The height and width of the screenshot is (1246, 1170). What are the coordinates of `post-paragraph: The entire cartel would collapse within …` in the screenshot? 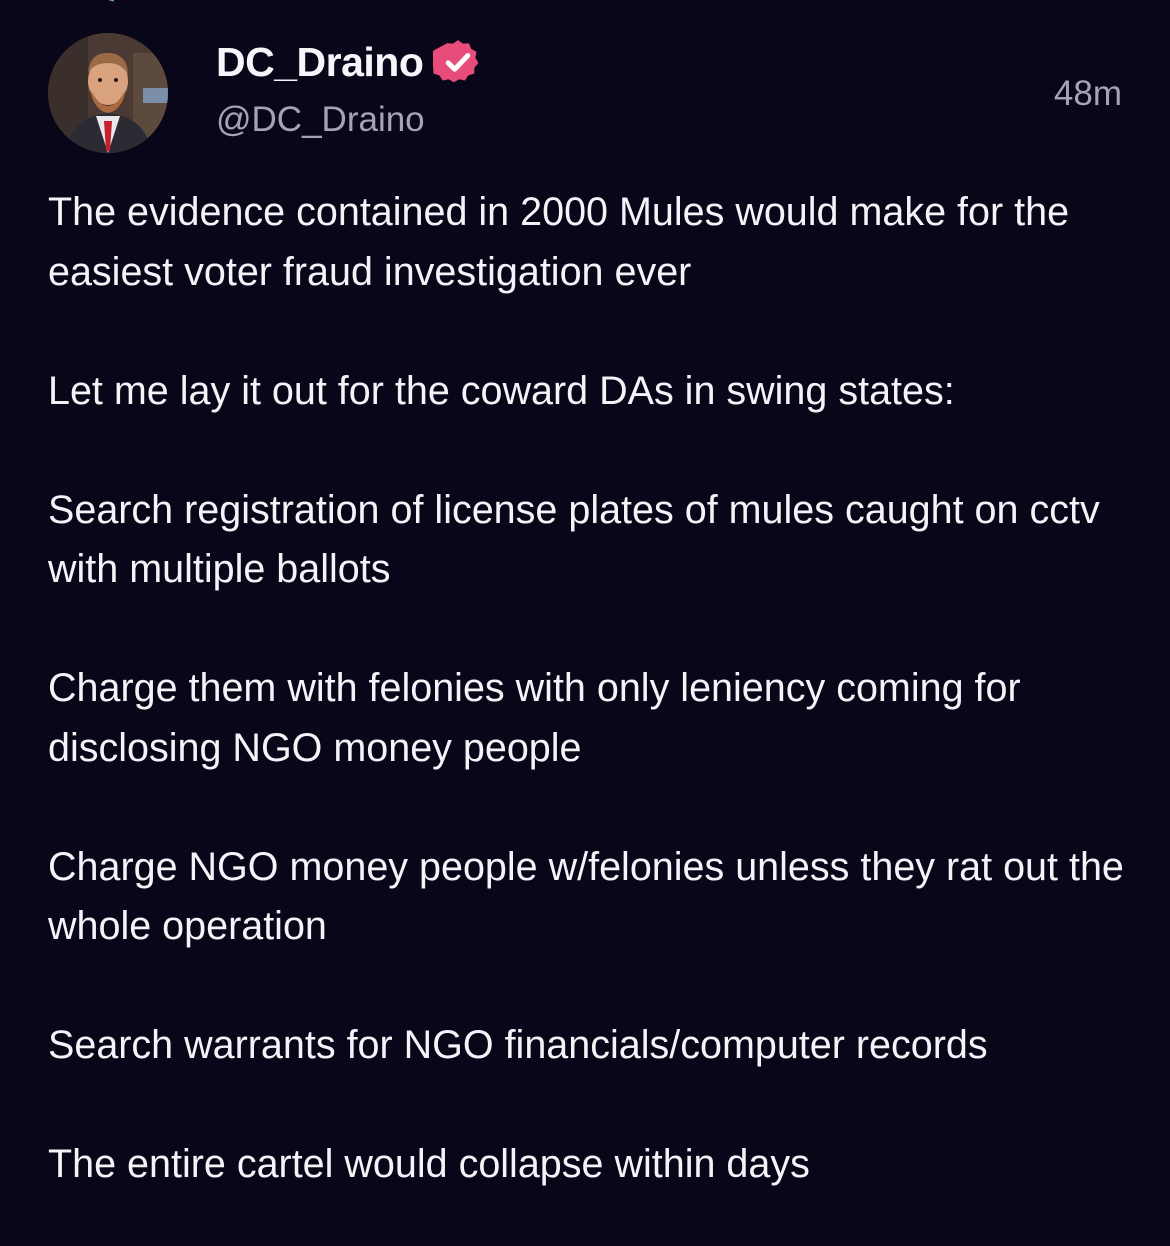 It's located at (429, 1164).